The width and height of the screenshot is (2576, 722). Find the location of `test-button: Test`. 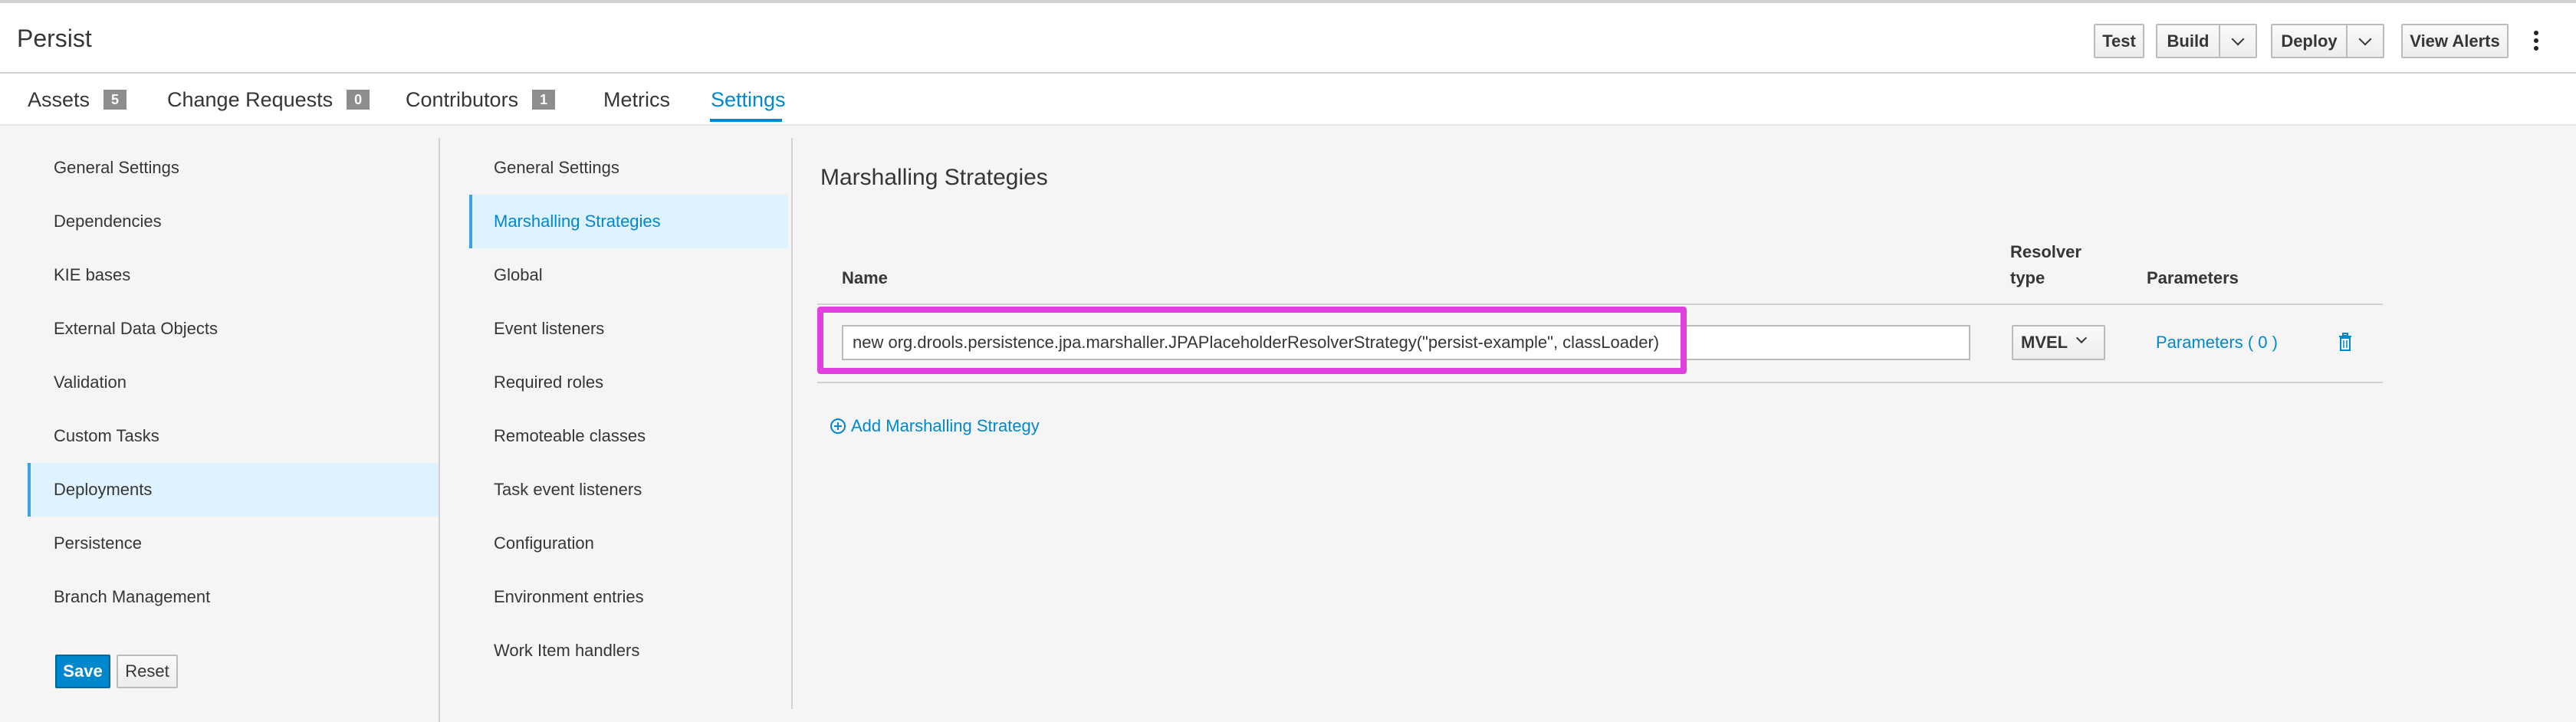

test-button: Test is located at coordinates (2119, 41).